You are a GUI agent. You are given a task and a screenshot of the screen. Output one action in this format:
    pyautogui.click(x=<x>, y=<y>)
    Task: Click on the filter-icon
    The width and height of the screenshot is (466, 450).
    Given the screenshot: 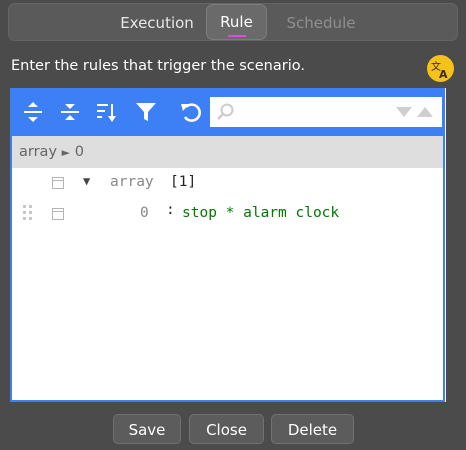 What is the action you would take?
    pyautogui.click(x=146, y=112)
    